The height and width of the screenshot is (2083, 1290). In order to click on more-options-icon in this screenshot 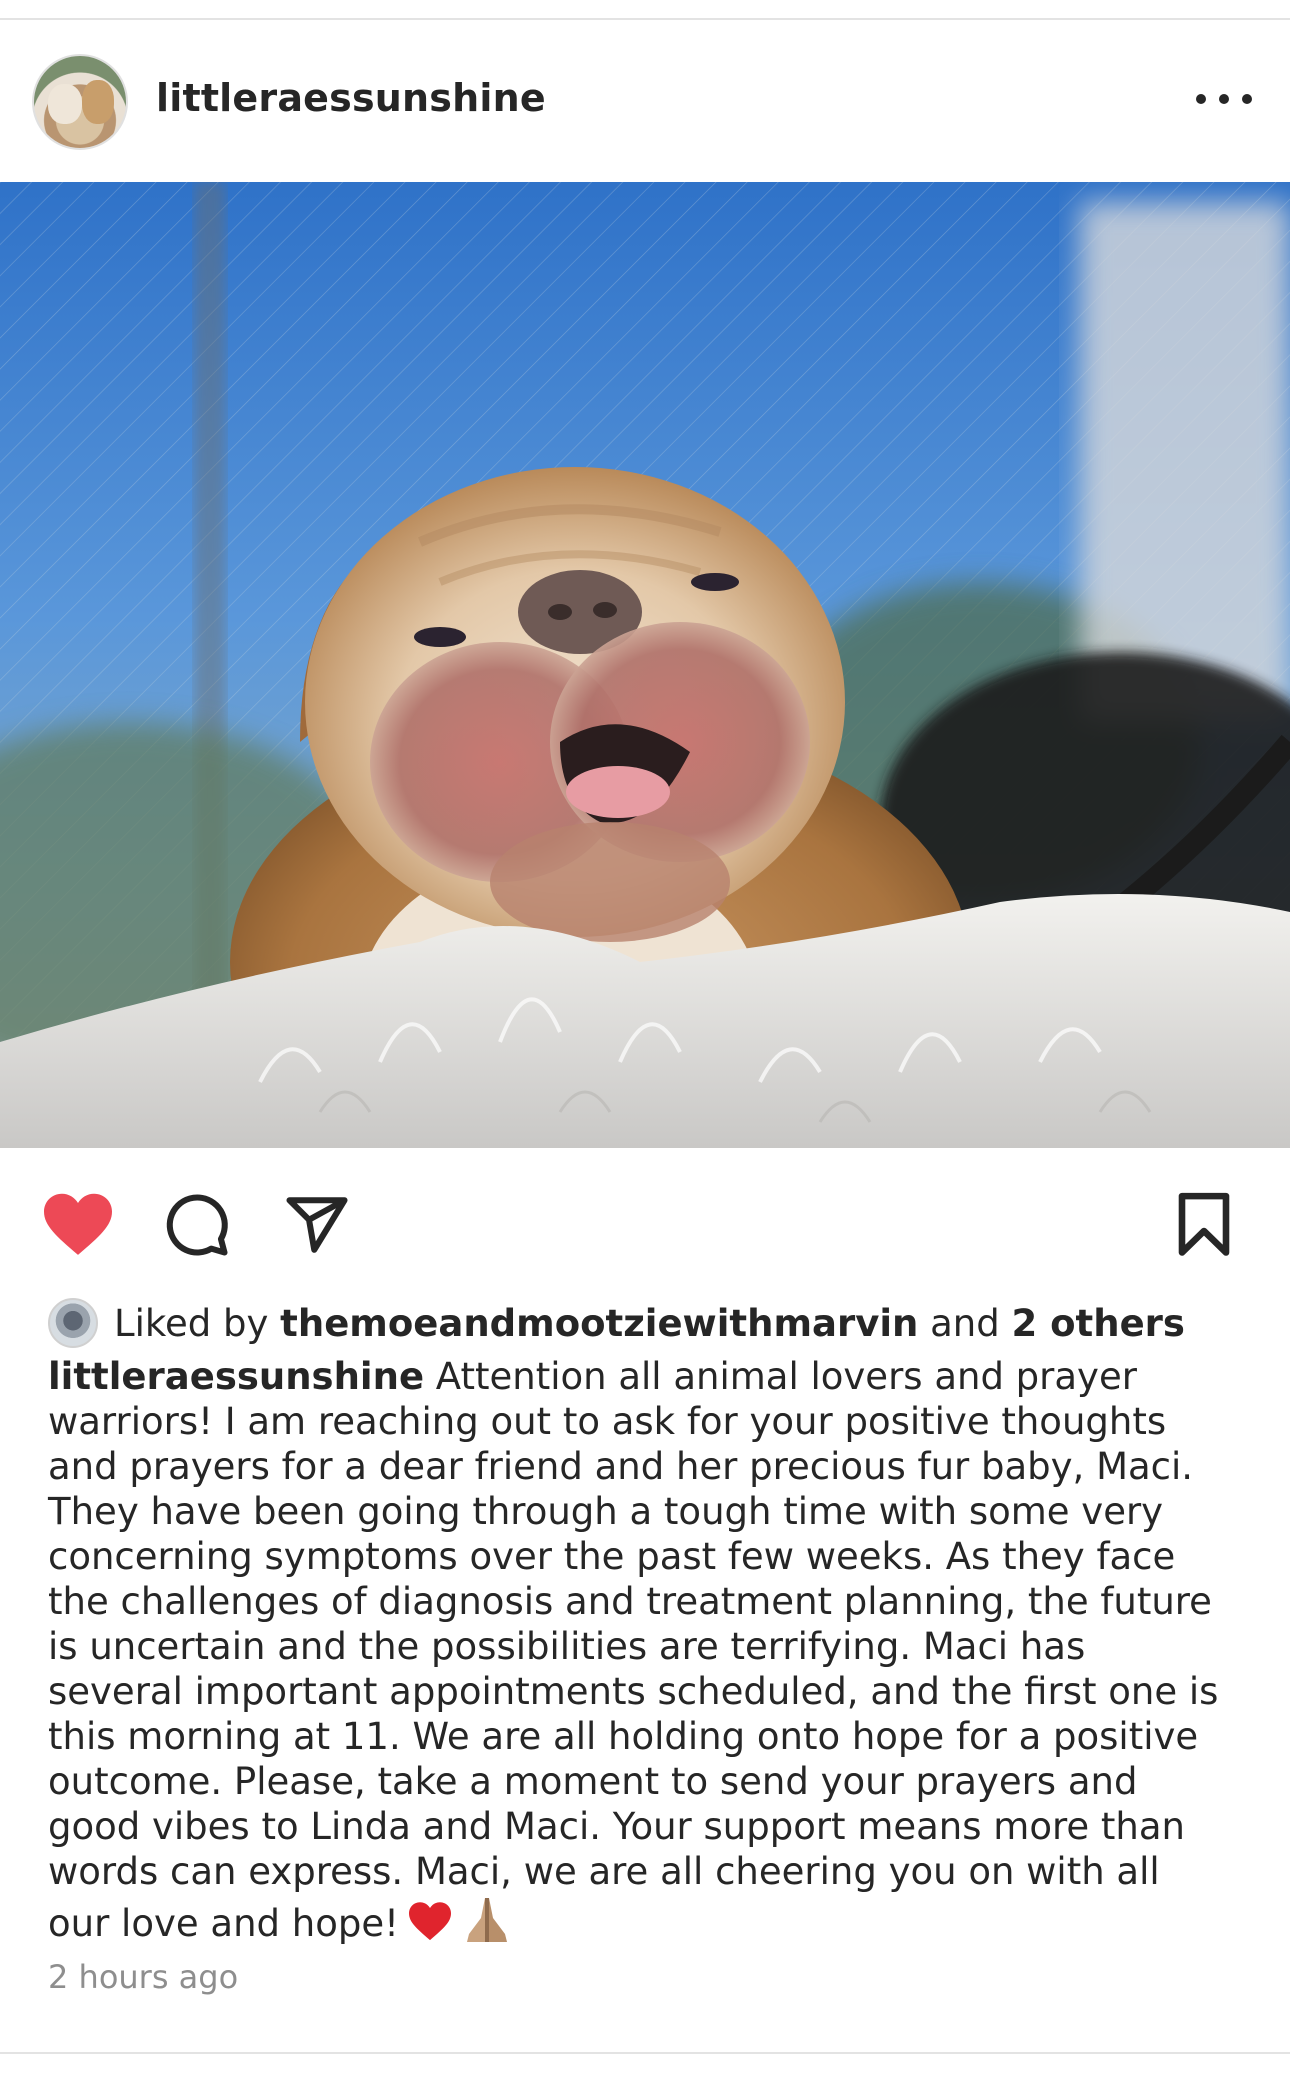, I will do `click(1224, 102)`.